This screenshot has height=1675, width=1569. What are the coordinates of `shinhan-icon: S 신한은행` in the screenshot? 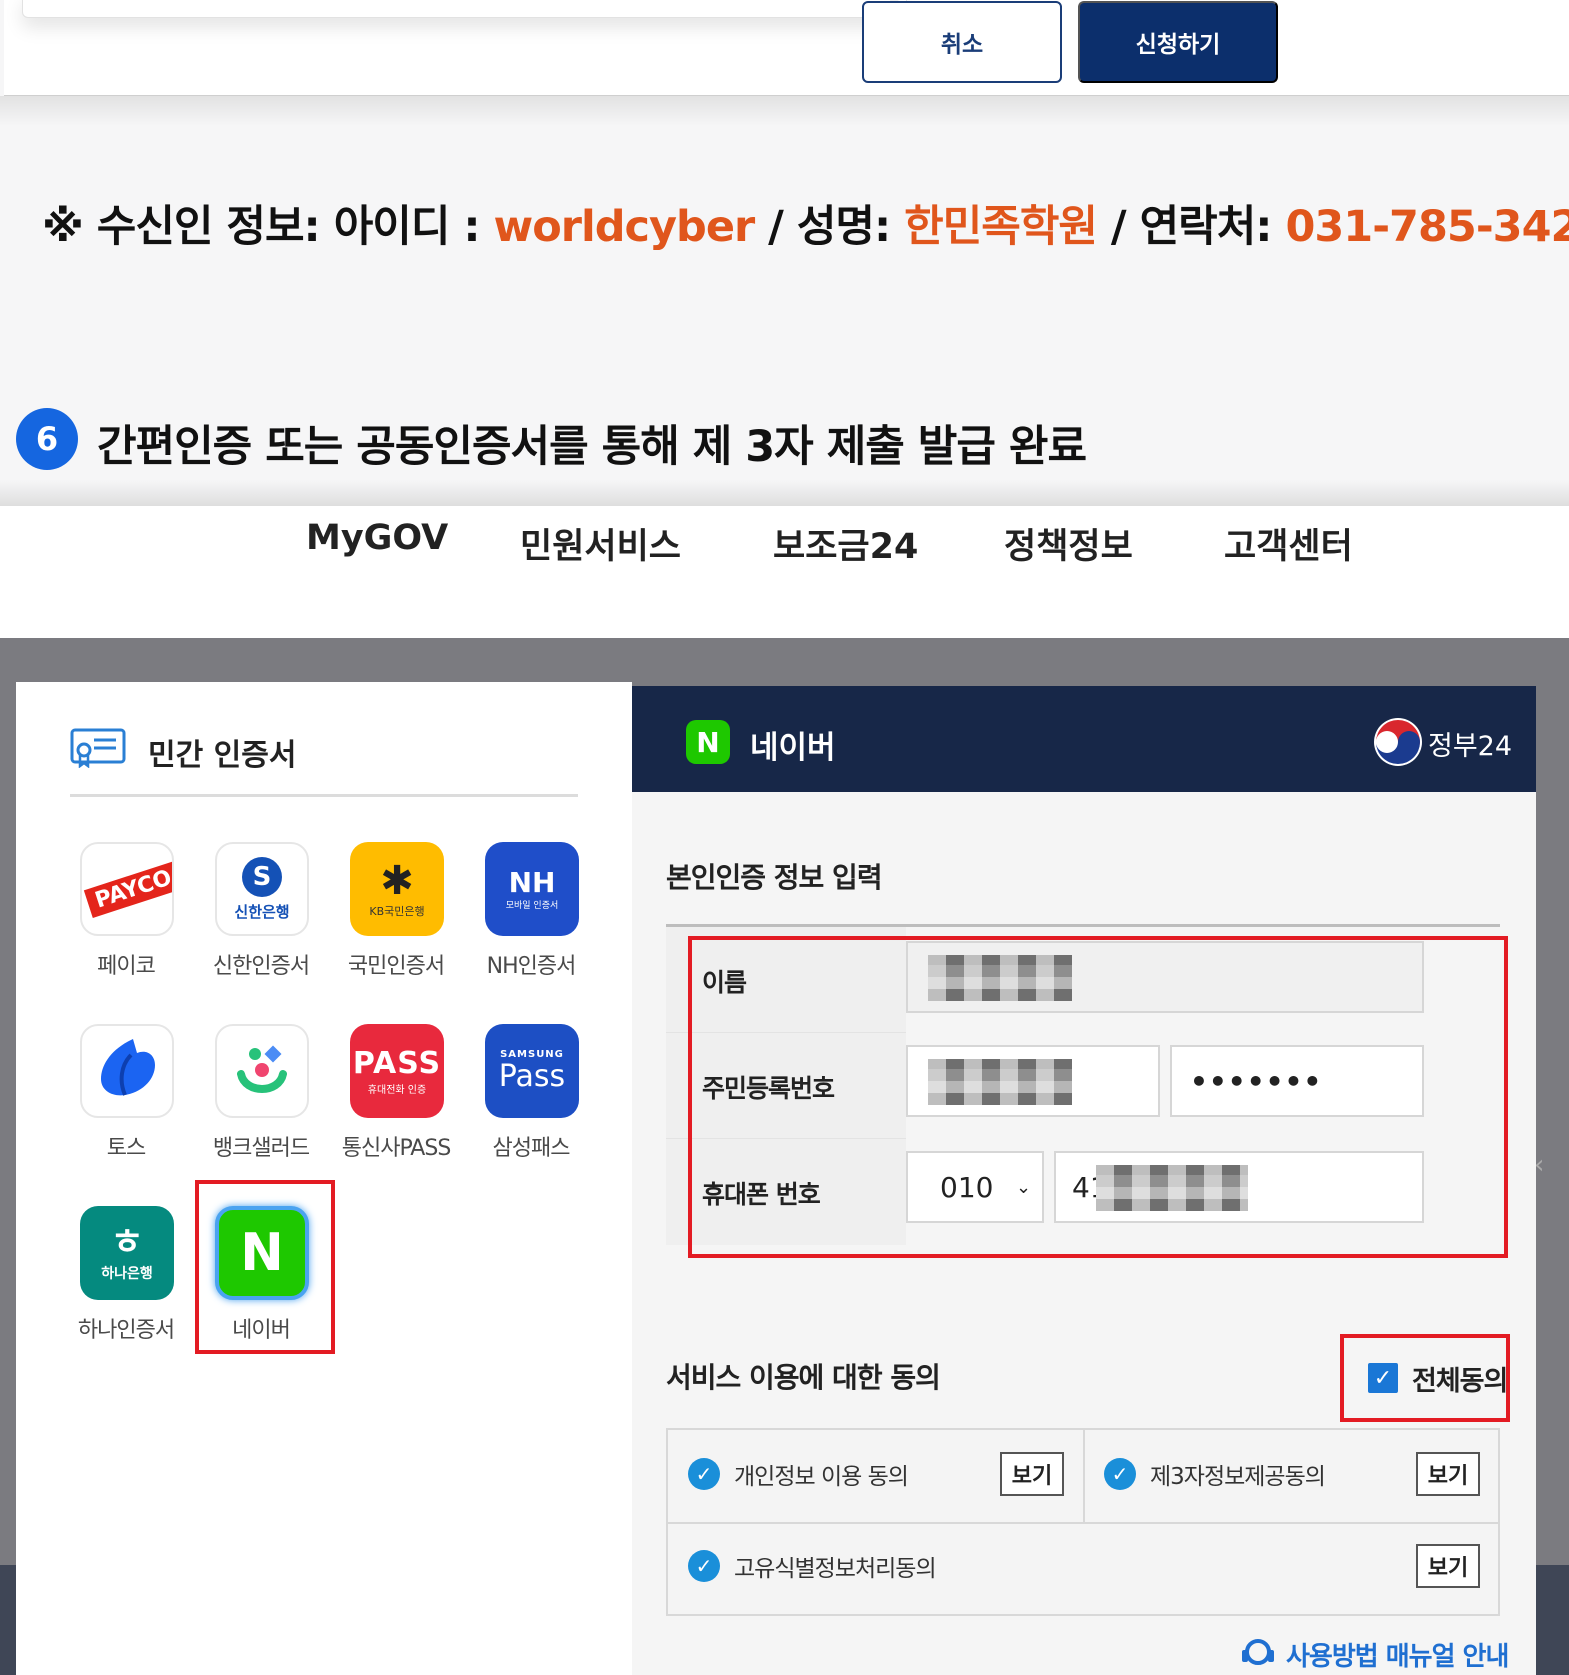 It's located at (262, 889).